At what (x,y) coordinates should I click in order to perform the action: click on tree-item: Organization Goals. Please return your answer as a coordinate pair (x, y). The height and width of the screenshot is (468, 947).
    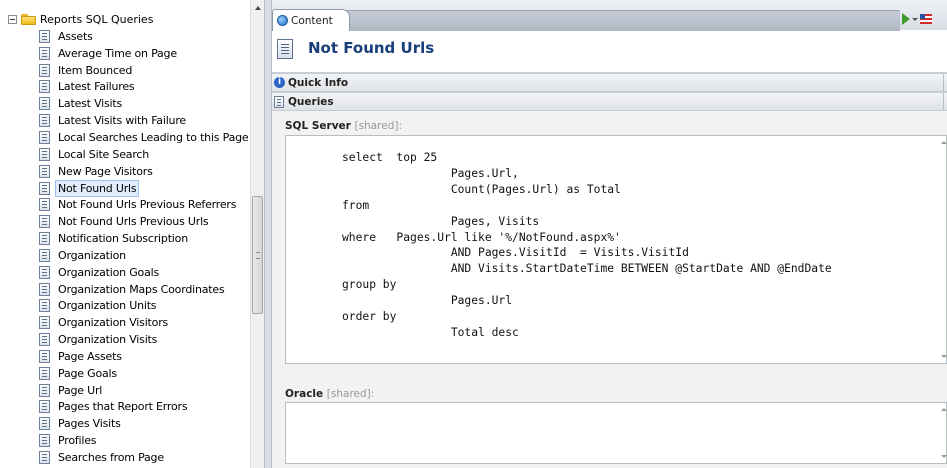
    Looking at the image, I should click on (144, 272).